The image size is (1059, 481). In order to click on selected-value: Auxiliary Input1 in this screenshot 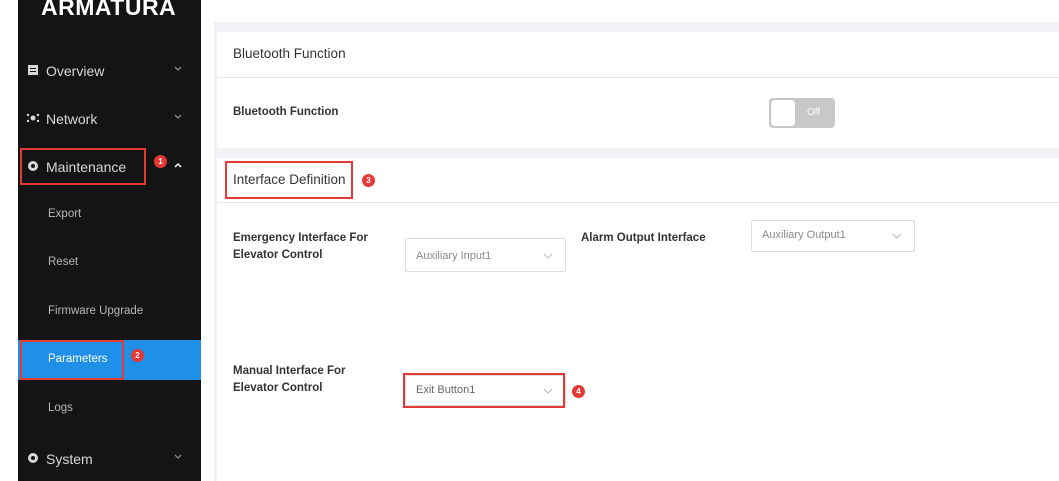, I will do `click(454, 256)`.